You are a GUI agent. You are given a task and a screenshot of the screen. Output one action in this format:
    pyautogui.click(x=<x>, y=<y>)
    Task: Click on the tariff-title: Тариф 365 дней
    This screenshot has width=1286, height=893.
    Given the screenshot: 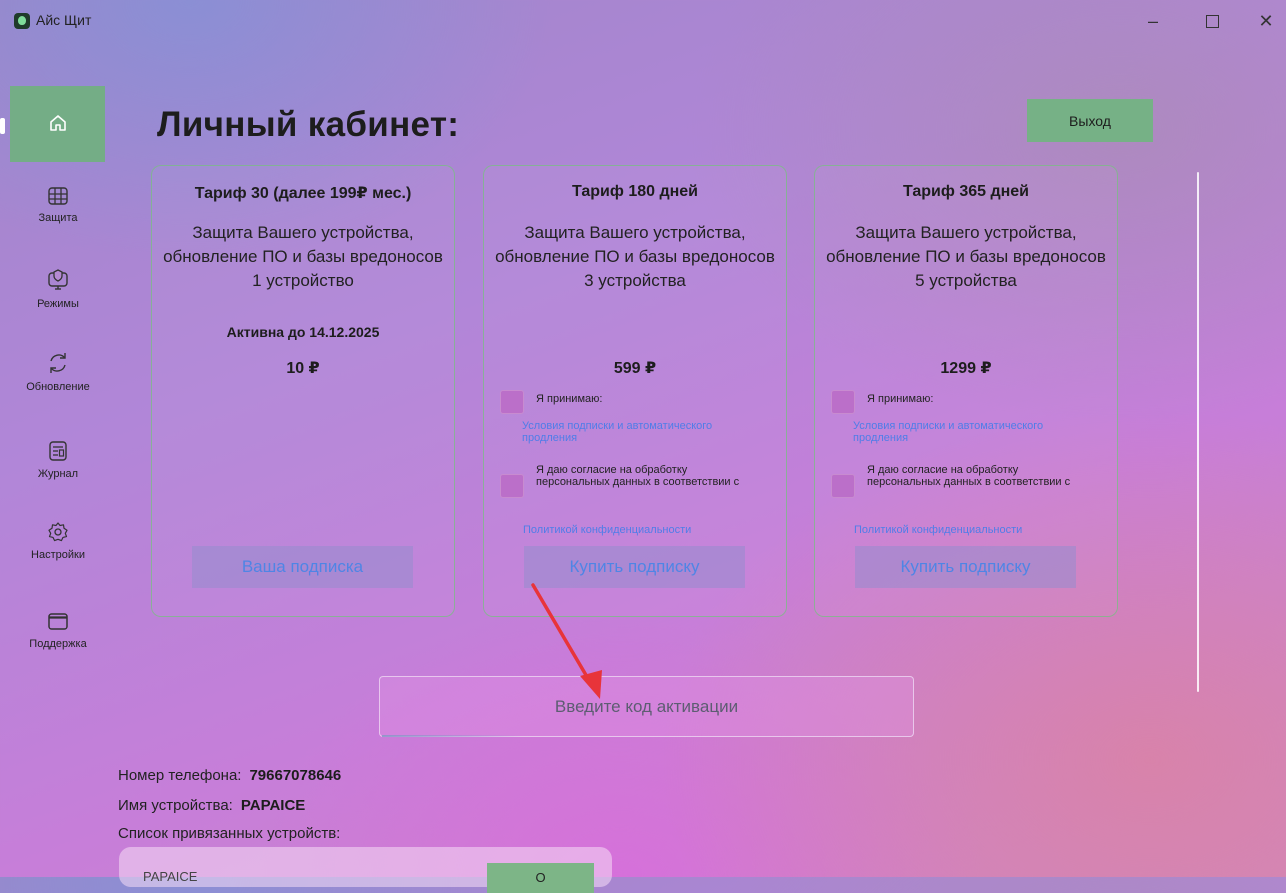 What is the action you would take?
    pyautogui.click(x=966, y=191)
    